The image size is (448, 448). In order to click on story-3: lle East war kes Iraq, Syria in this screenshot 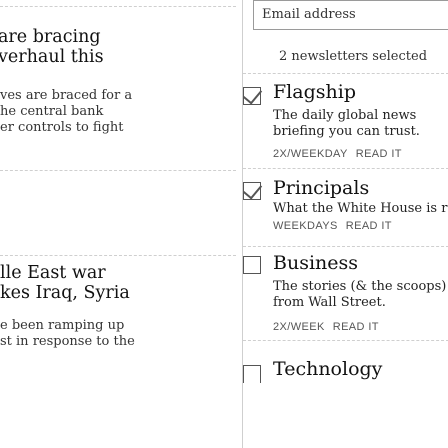, I will do `click(121, 283)`.